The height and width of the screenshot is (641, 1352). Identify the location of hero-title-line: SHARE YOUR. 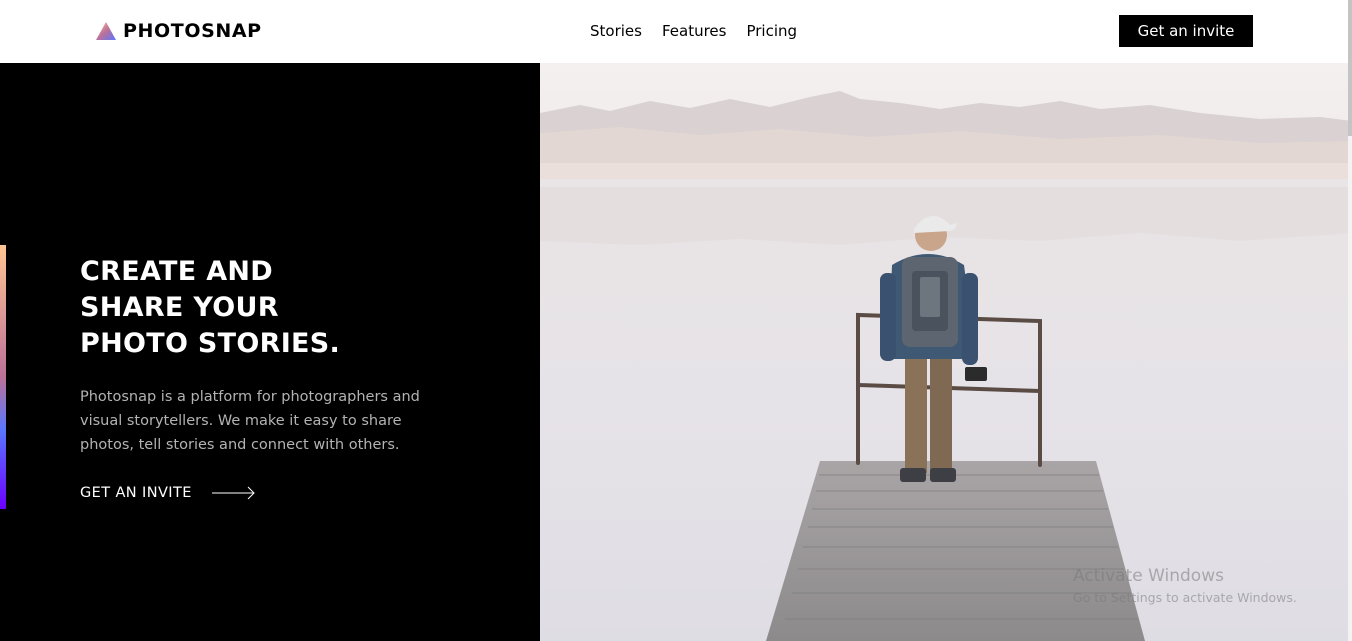
(179, 307).